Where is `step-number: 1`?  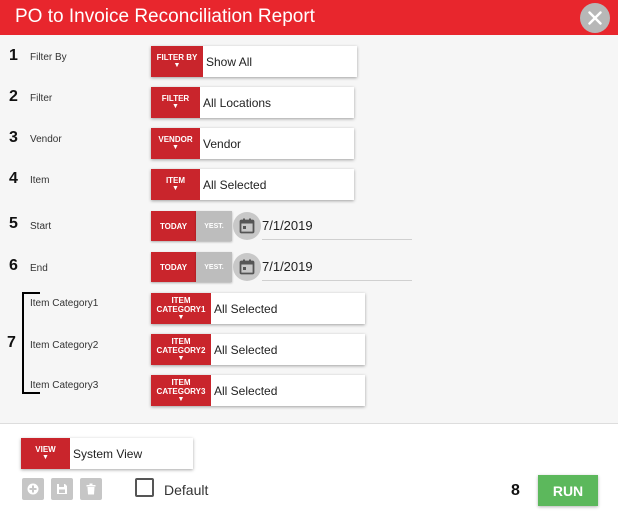
step-number: 1 is located at coordinates (13, 55).